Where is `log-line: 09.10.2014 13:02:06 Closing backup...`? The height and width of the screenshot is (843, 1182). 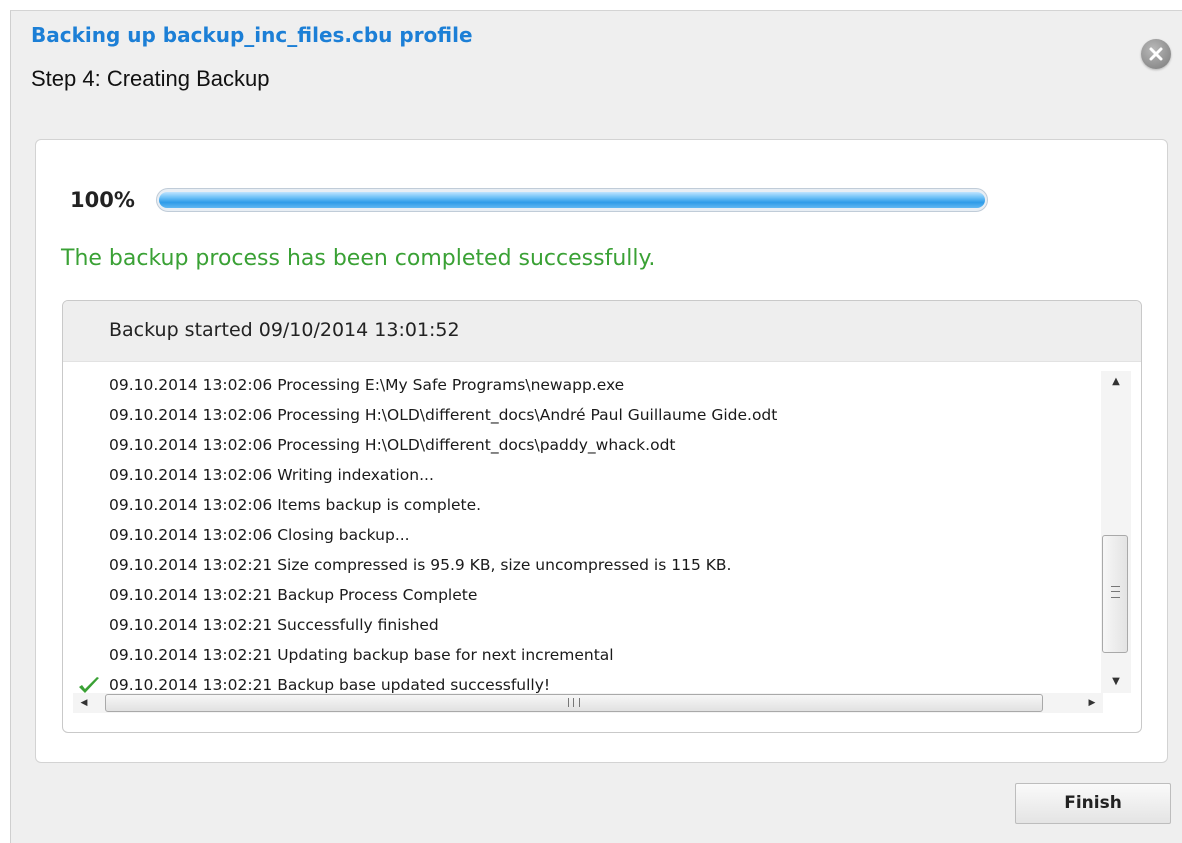 log-line: 09.10.2014 13:02:06 Closing backup... is located at coordinates (583, 535).